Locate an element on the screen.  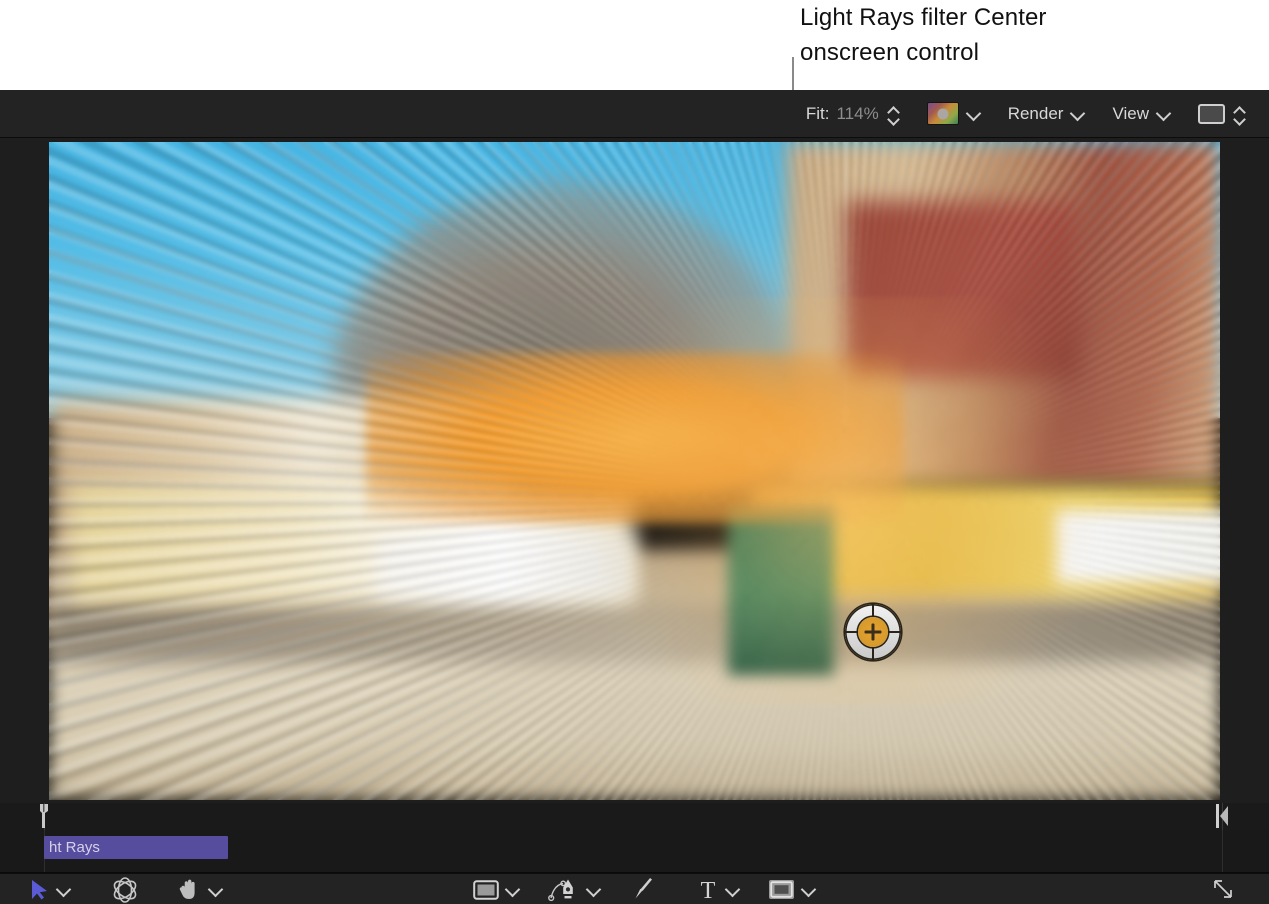
light-rays-center-control is located at coordinates (873, 632).